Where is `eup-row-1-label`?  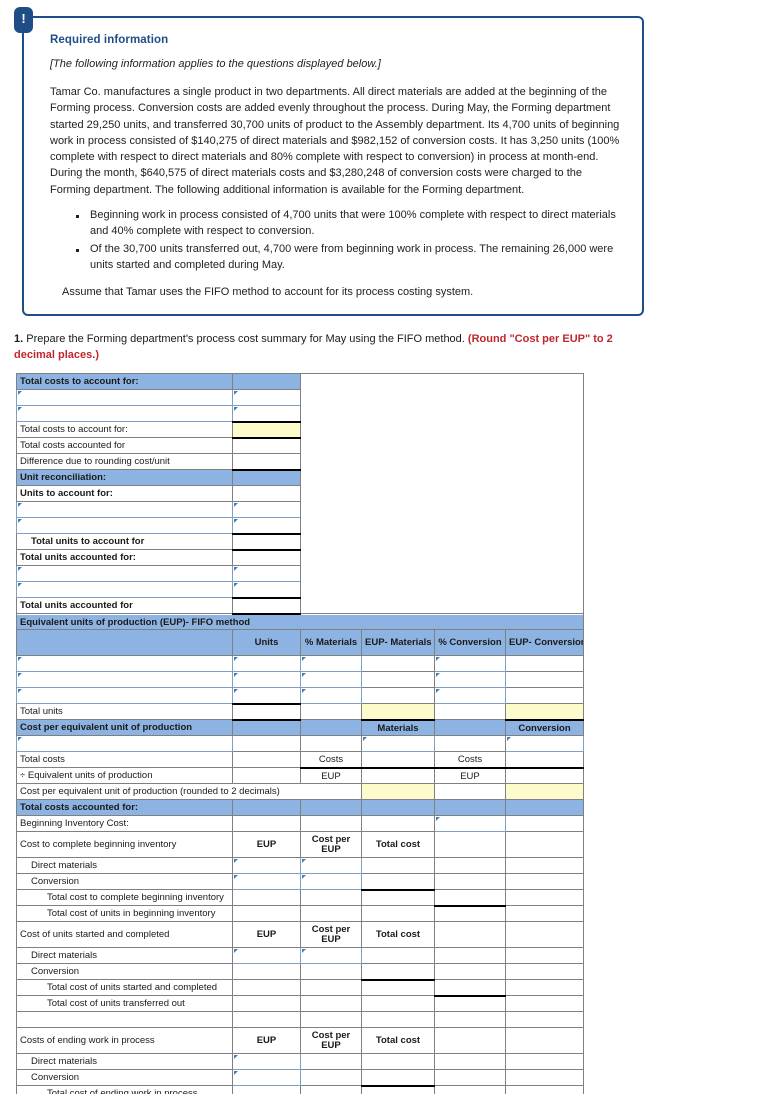 eup-row-1-label is located at coordinates (124, 664).